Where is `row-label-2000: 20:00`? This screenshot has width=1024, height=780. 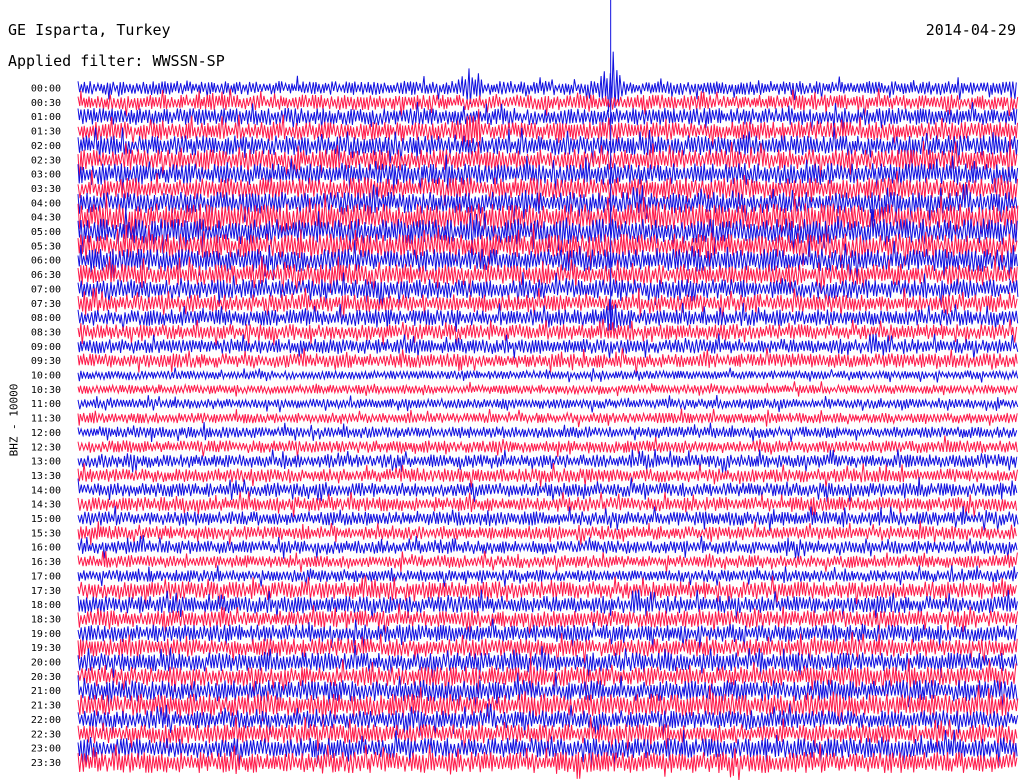 row-label-2000: 20:00 is located at coordinates (46, 663).